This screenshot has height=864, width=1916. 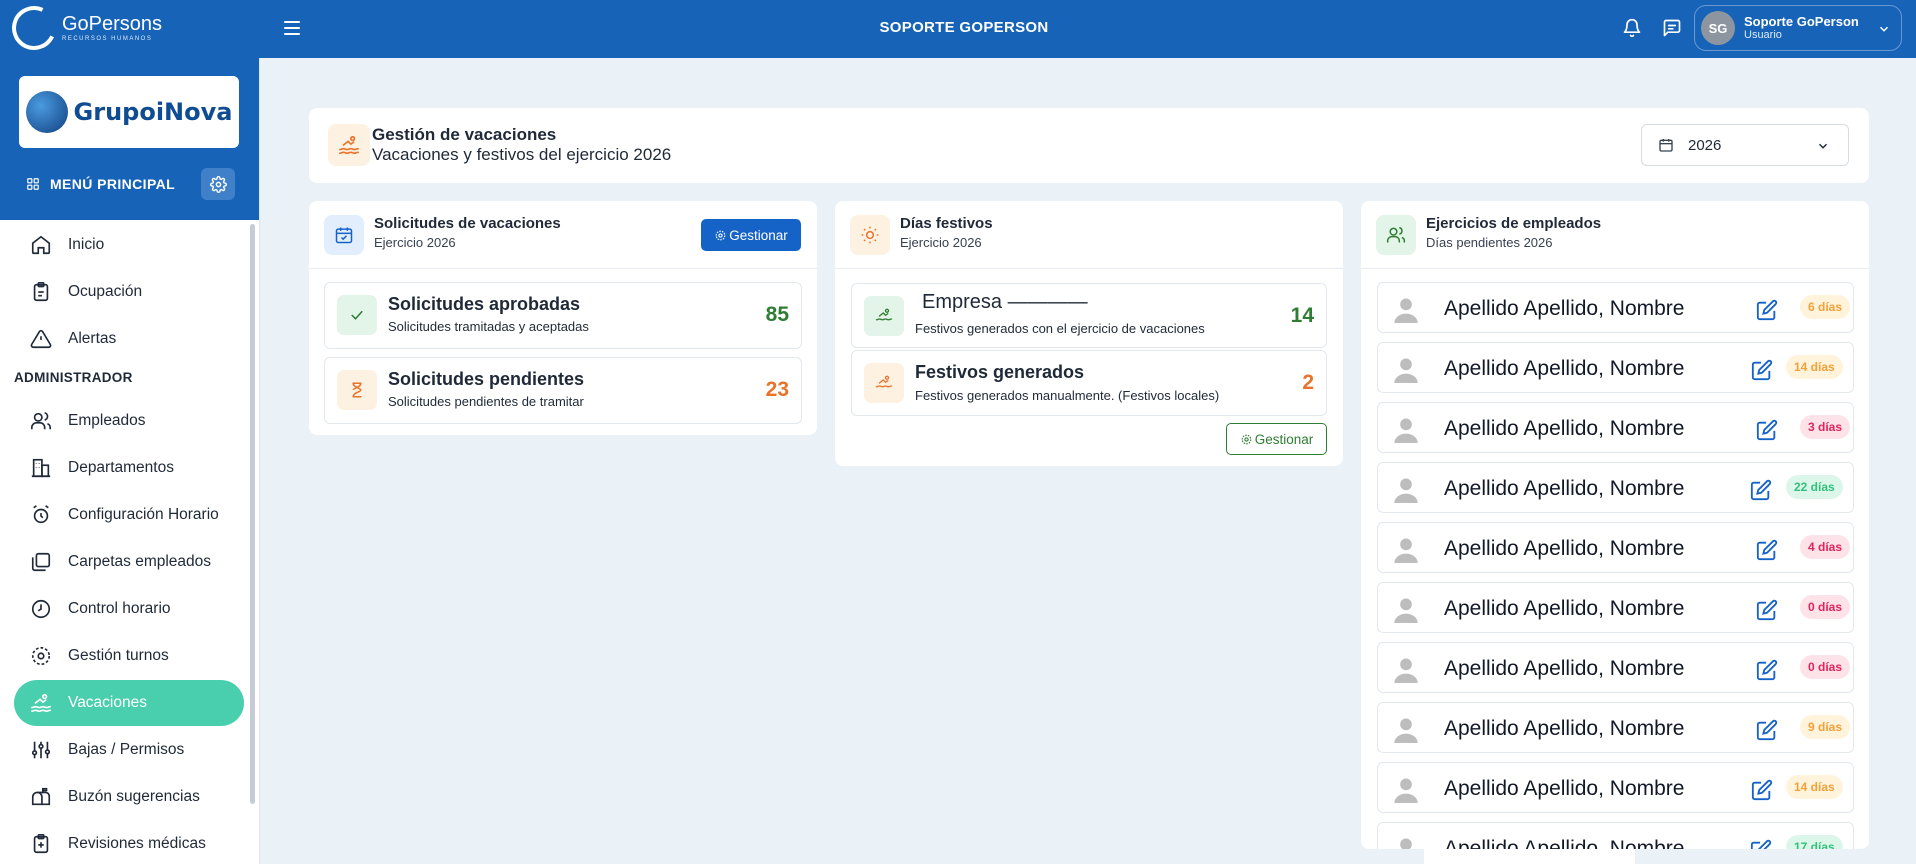 I want to click on sidebar-item-departamentos: Departamentos, so click(x=129, y=468).